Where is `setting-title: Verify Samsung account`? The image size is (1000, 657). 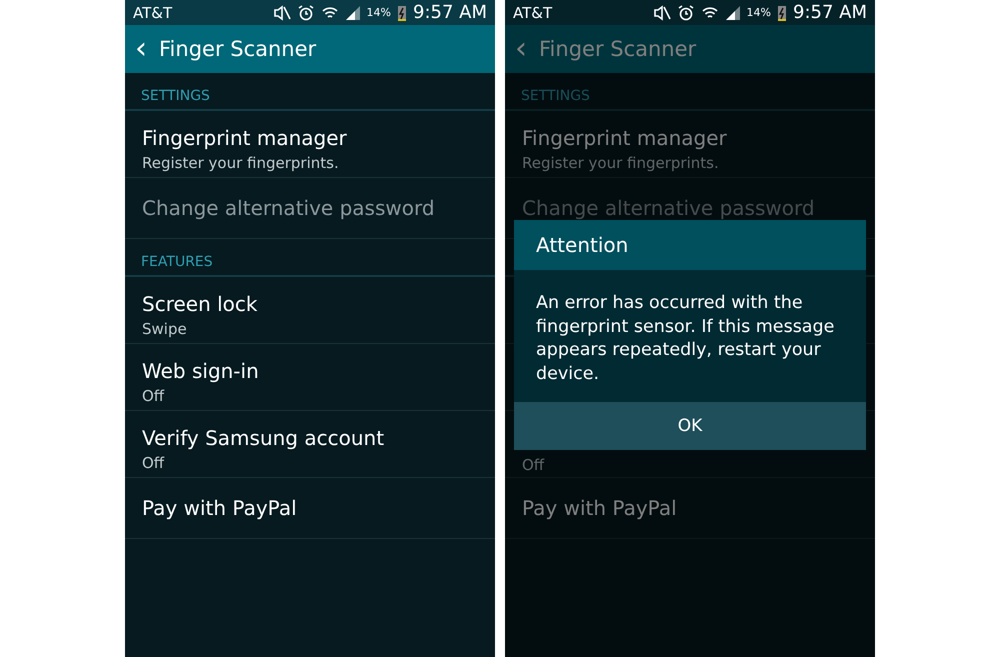
setting-title: Verify Samsung account is located at coordinates (310, 438).